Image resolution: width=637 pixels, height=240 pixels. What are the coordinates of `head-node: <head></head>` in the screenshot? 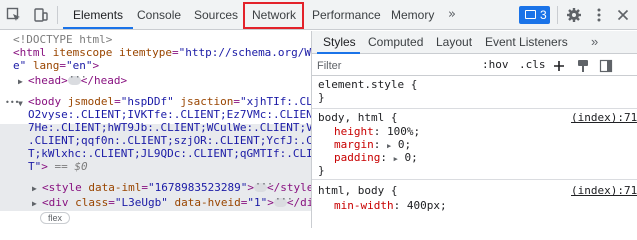 It's located at (77, 80).